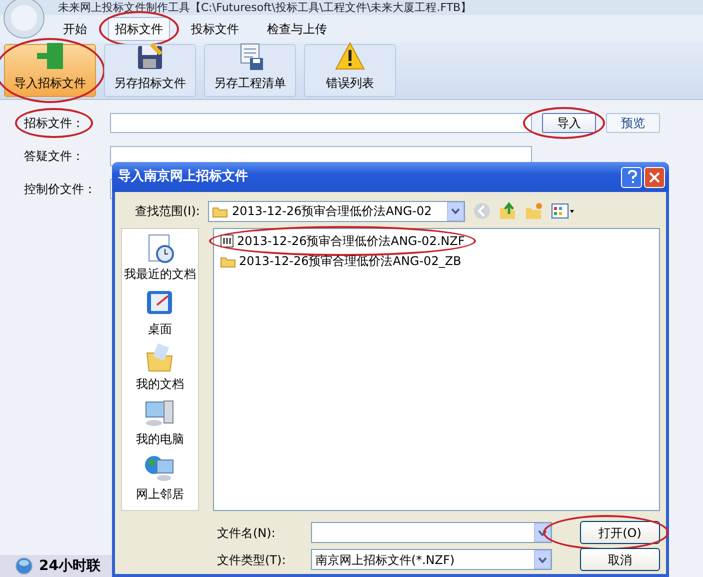 Image resolution: width=703 pixels, height=577 pixels. What do you see at coordinates (160, 478) in the screenshot?
I see `places-item: 网上邻居` at bounding box center [160, 478].